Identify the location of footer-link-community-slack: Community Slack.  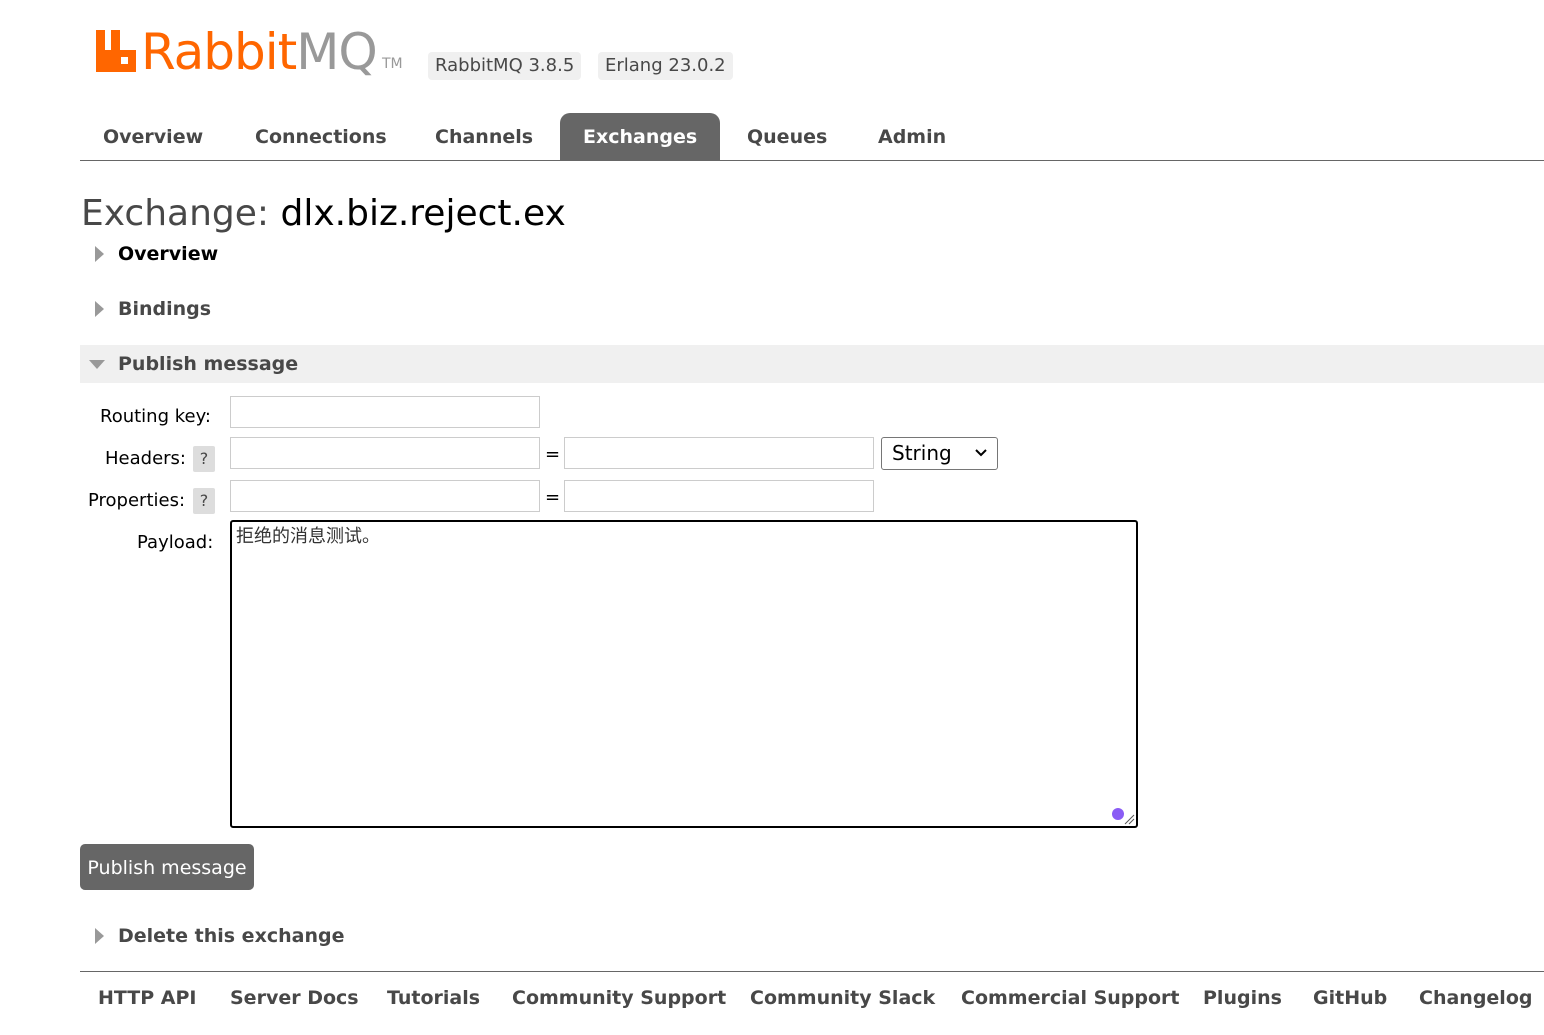
(842, 998).